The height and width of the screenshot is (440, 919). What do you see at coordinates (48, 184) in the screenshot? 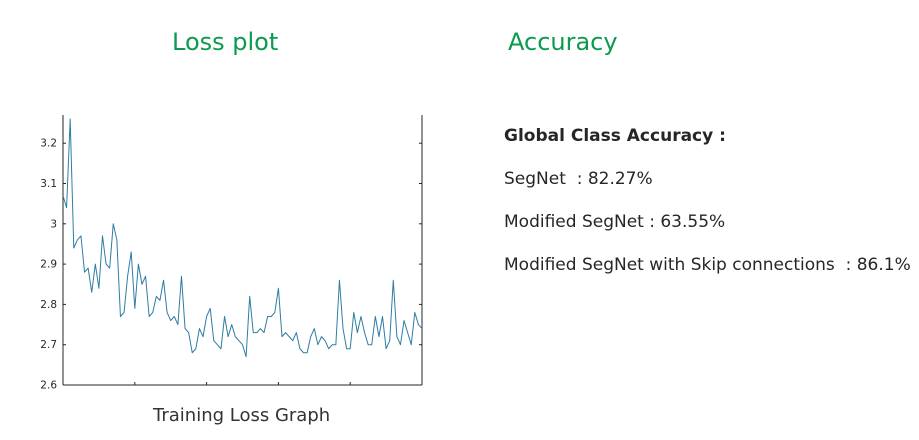
I see `y-tick-label: 3.1` at bounding box center [48, 184].